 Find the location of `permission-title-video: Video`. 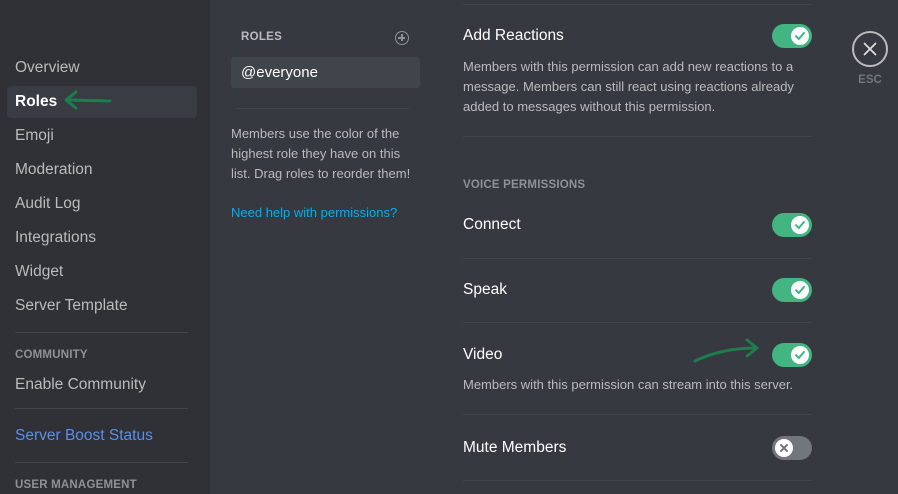

permission-title-video: Video is located at coordinates (483, 354).